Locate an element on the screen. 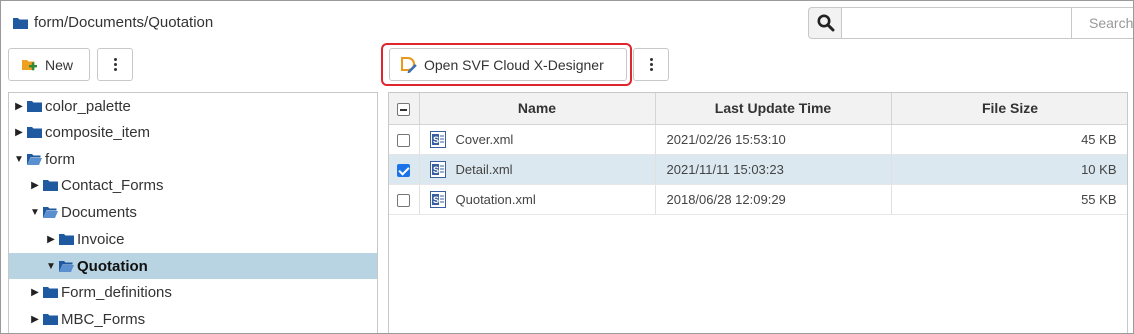  select-all-header is located at coordinates (404, 109).